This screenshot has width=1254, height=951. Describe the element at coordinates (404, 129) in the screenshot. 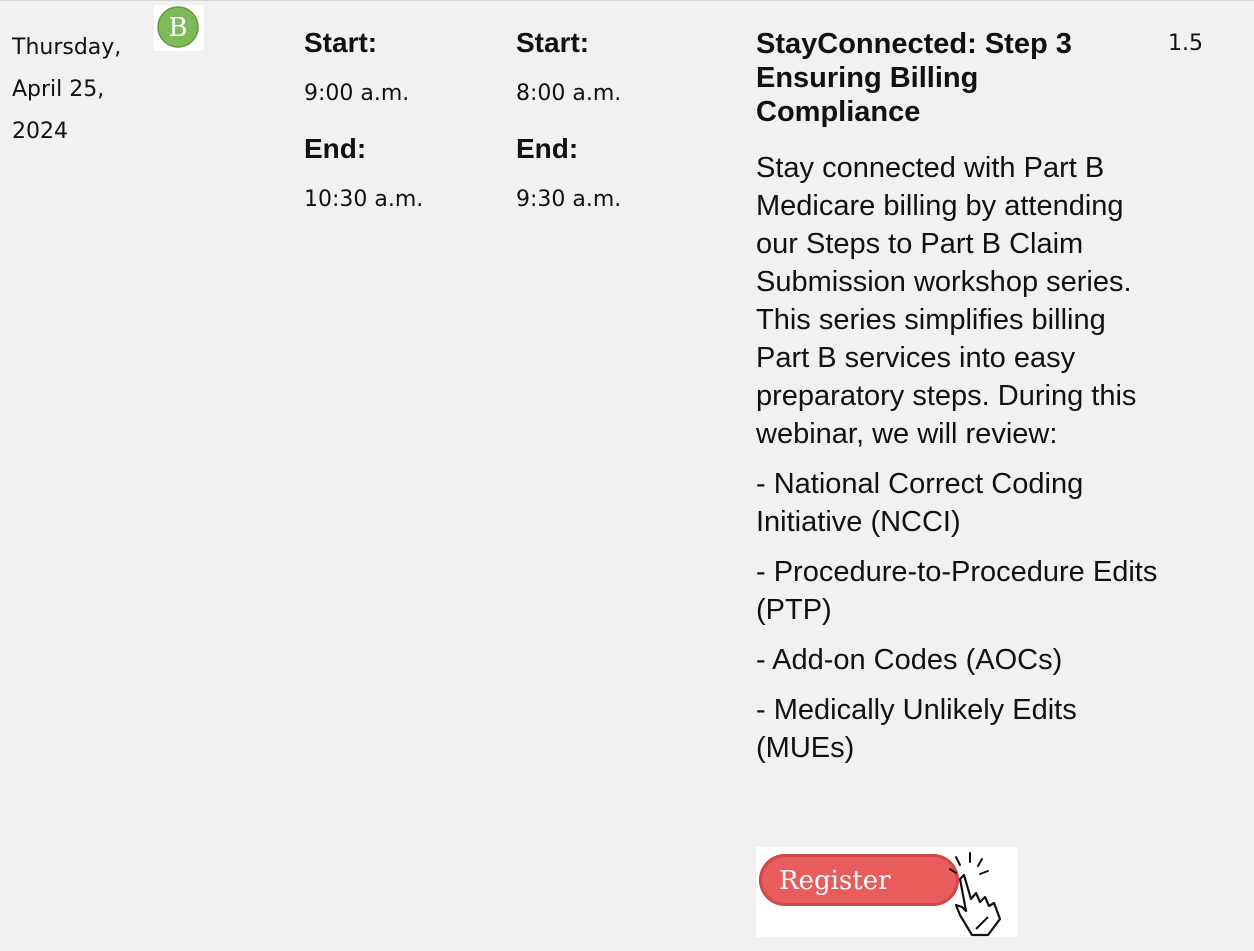

I see `local-time-column: Start: 9:00 a.m. End: 10:30 a.m.` at that location.